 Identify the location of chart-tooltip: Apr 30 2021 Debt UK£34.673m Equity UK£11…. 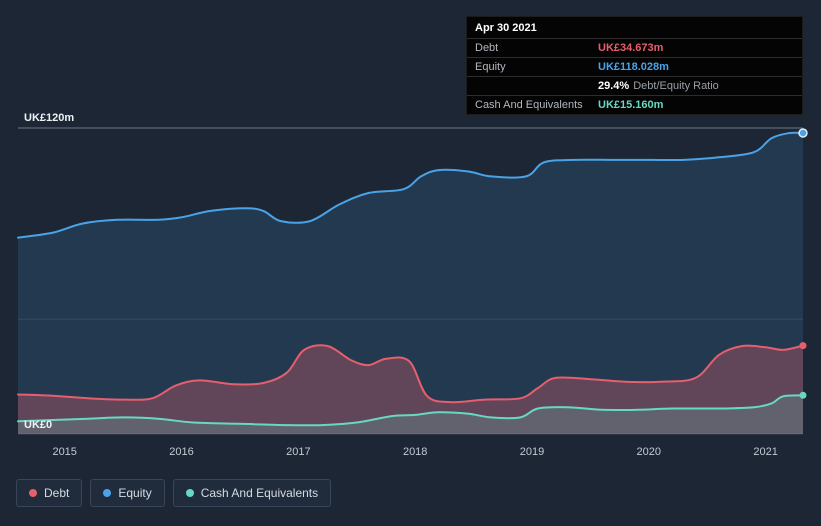
(634, 65).